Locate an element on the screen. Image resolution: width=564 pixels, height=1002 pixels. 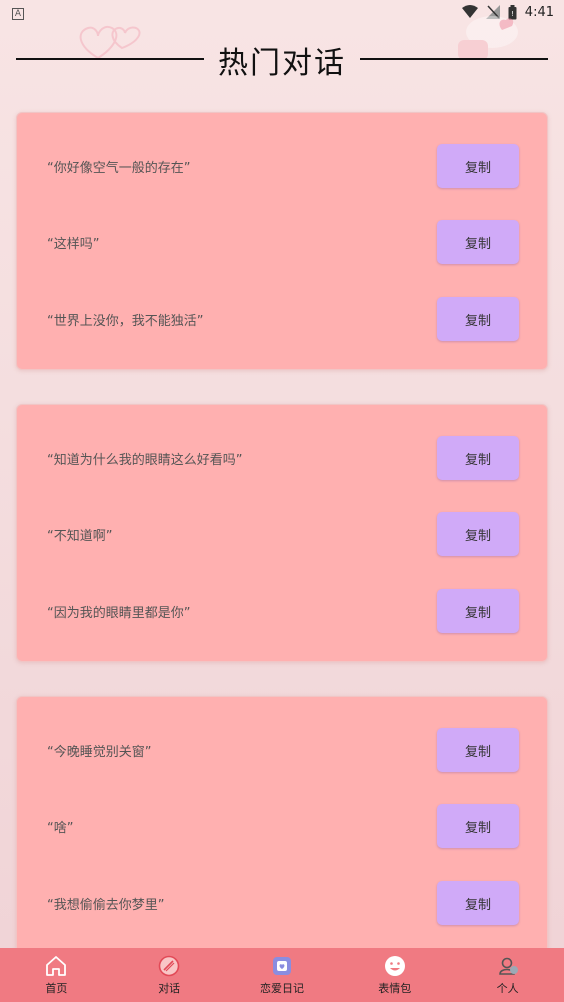
page-title: 热门对话 is located at coordinates (282, 63).